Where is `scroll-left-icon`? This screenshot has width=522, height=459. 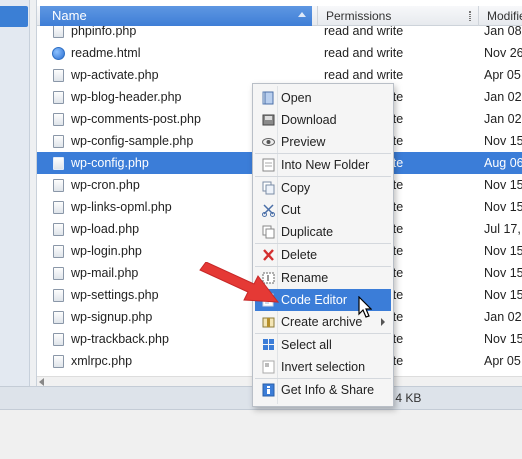 scroll-left-icon is located at coordinates (41, 382).